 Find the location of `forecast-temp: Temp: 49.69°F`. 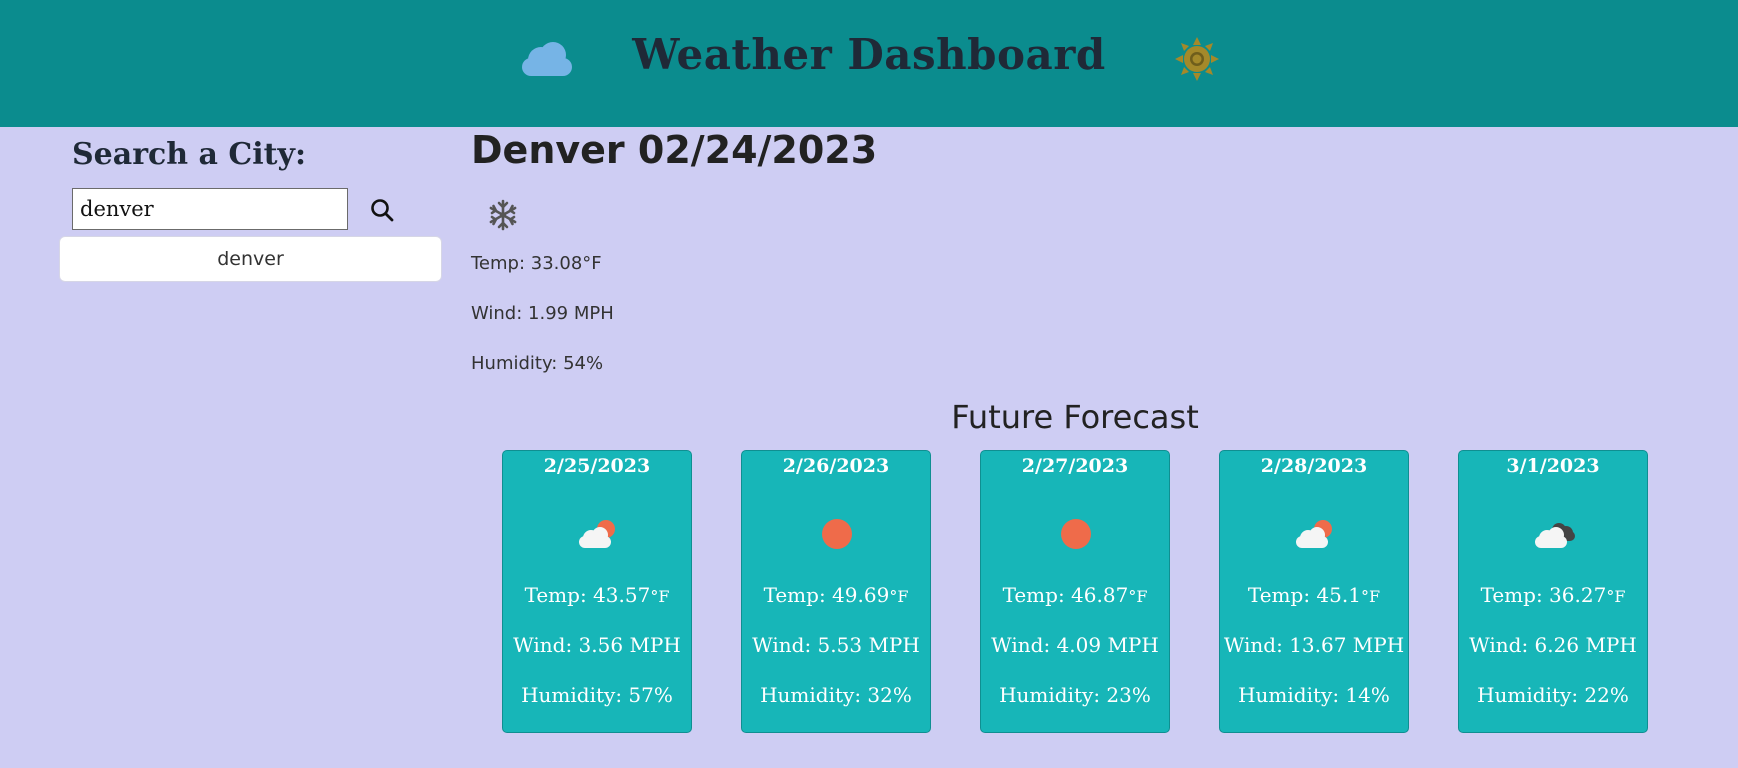

forecast-temp: Temp: 49.69°F is located at coordinates (836, 595).